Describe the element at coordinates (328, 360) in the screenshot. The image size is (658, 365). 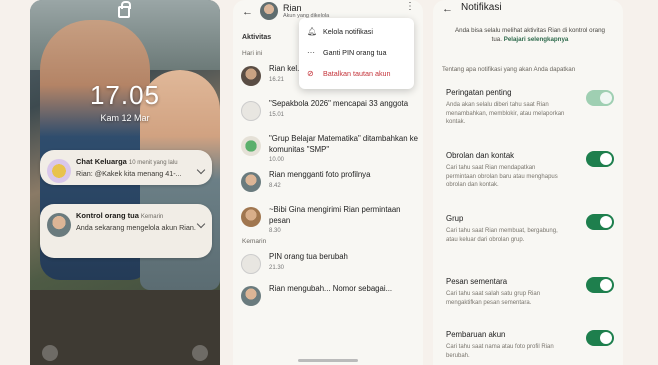
I see `home-indicator` at that location.